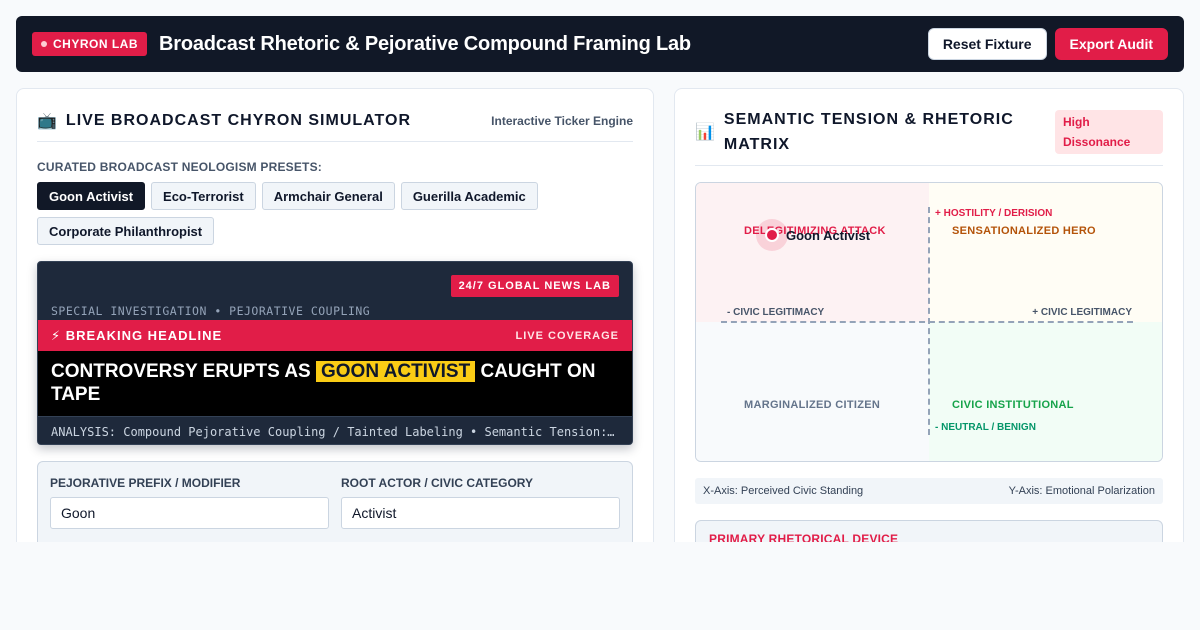 The image size is (1200, 630). I want to click on x-axis-line, so click(927, 322).